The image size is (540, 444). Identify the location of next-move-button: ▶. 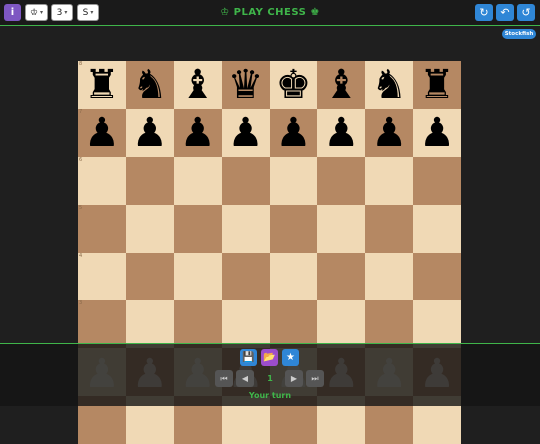
(294, 378).